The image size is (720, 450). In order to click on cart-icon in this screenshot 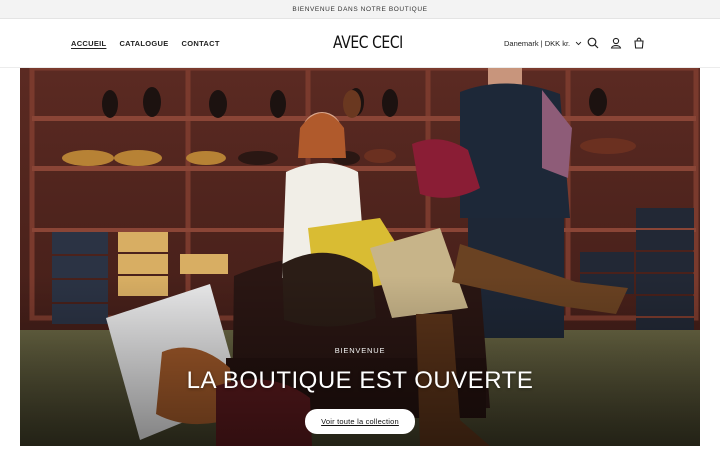, I will do `click(639, 43)`.